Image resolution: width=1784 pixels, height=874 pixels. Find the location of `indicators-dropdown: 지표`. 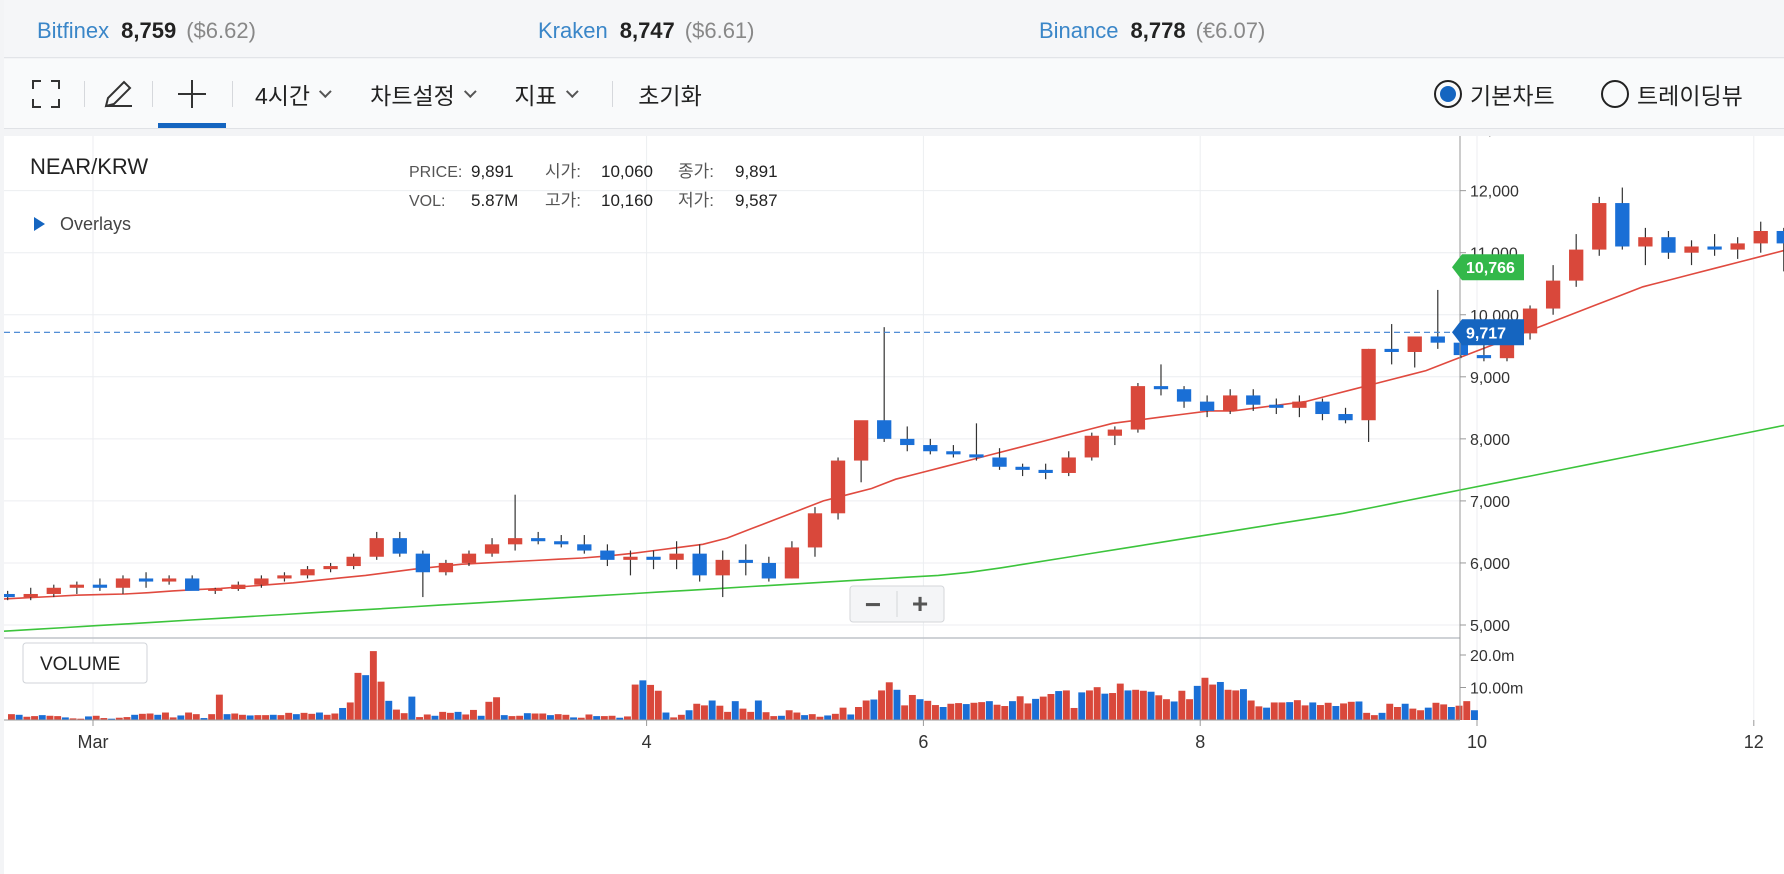

indicators-dropdown: 지표 is located at coordinates (544, 94).